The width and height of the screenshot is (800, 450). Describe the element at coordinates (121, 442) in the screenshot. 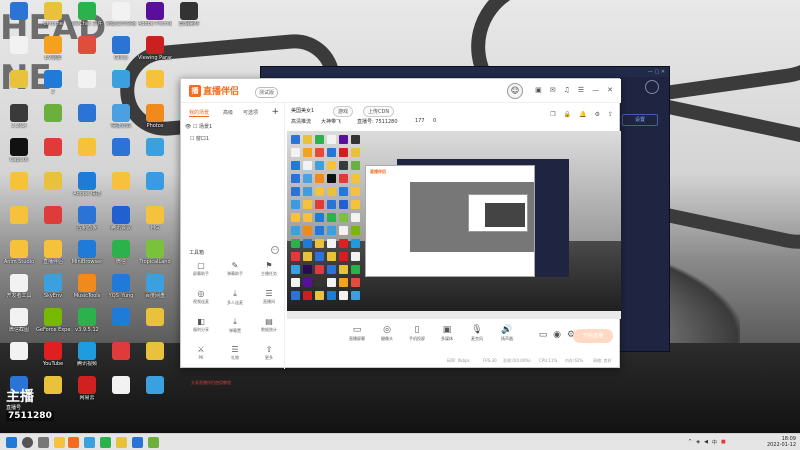

I see `folder-taskbar-icon` at that location.